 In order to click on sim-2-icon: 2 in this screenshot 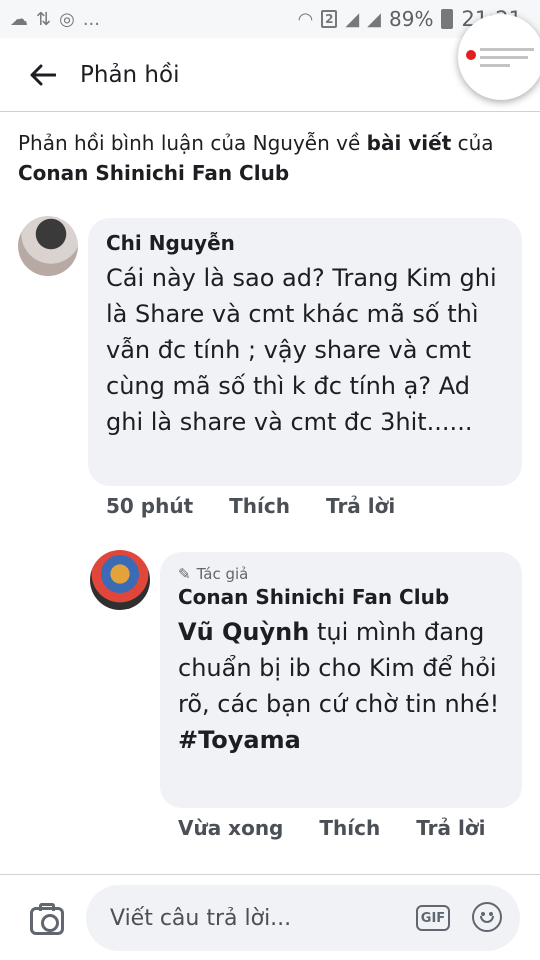, I will do `click(329, 19)`.